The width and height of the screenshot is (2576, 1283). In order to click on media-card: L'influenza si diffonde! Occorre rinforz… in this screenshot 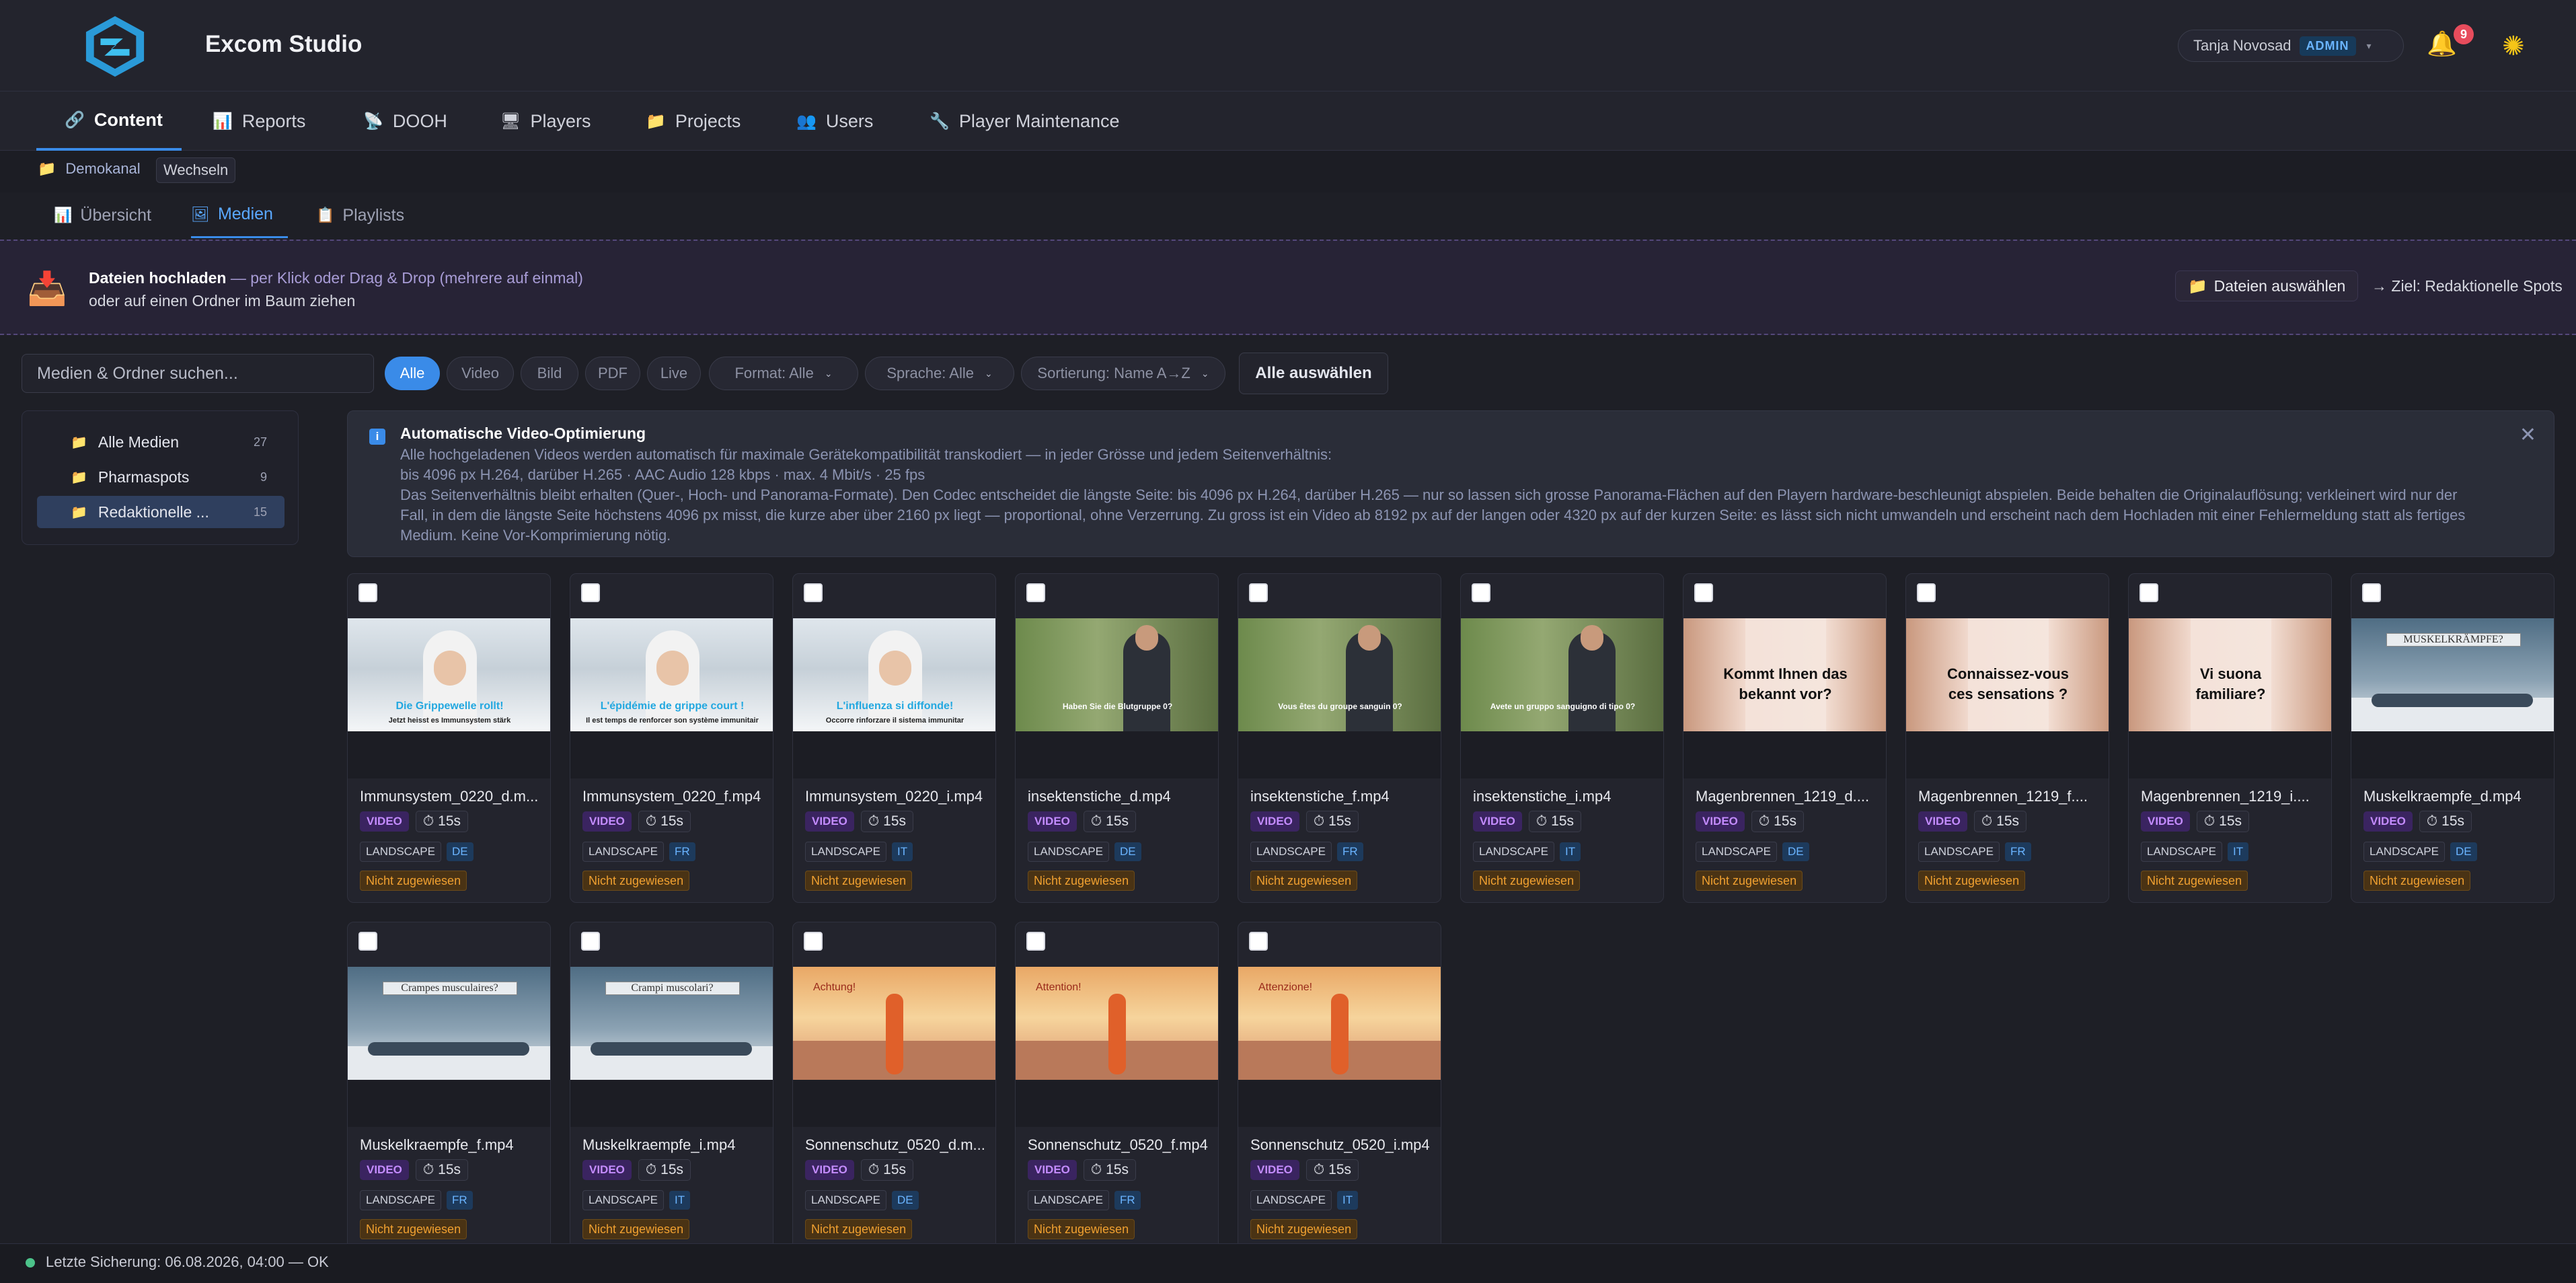, I will do `click(894, 738)`.